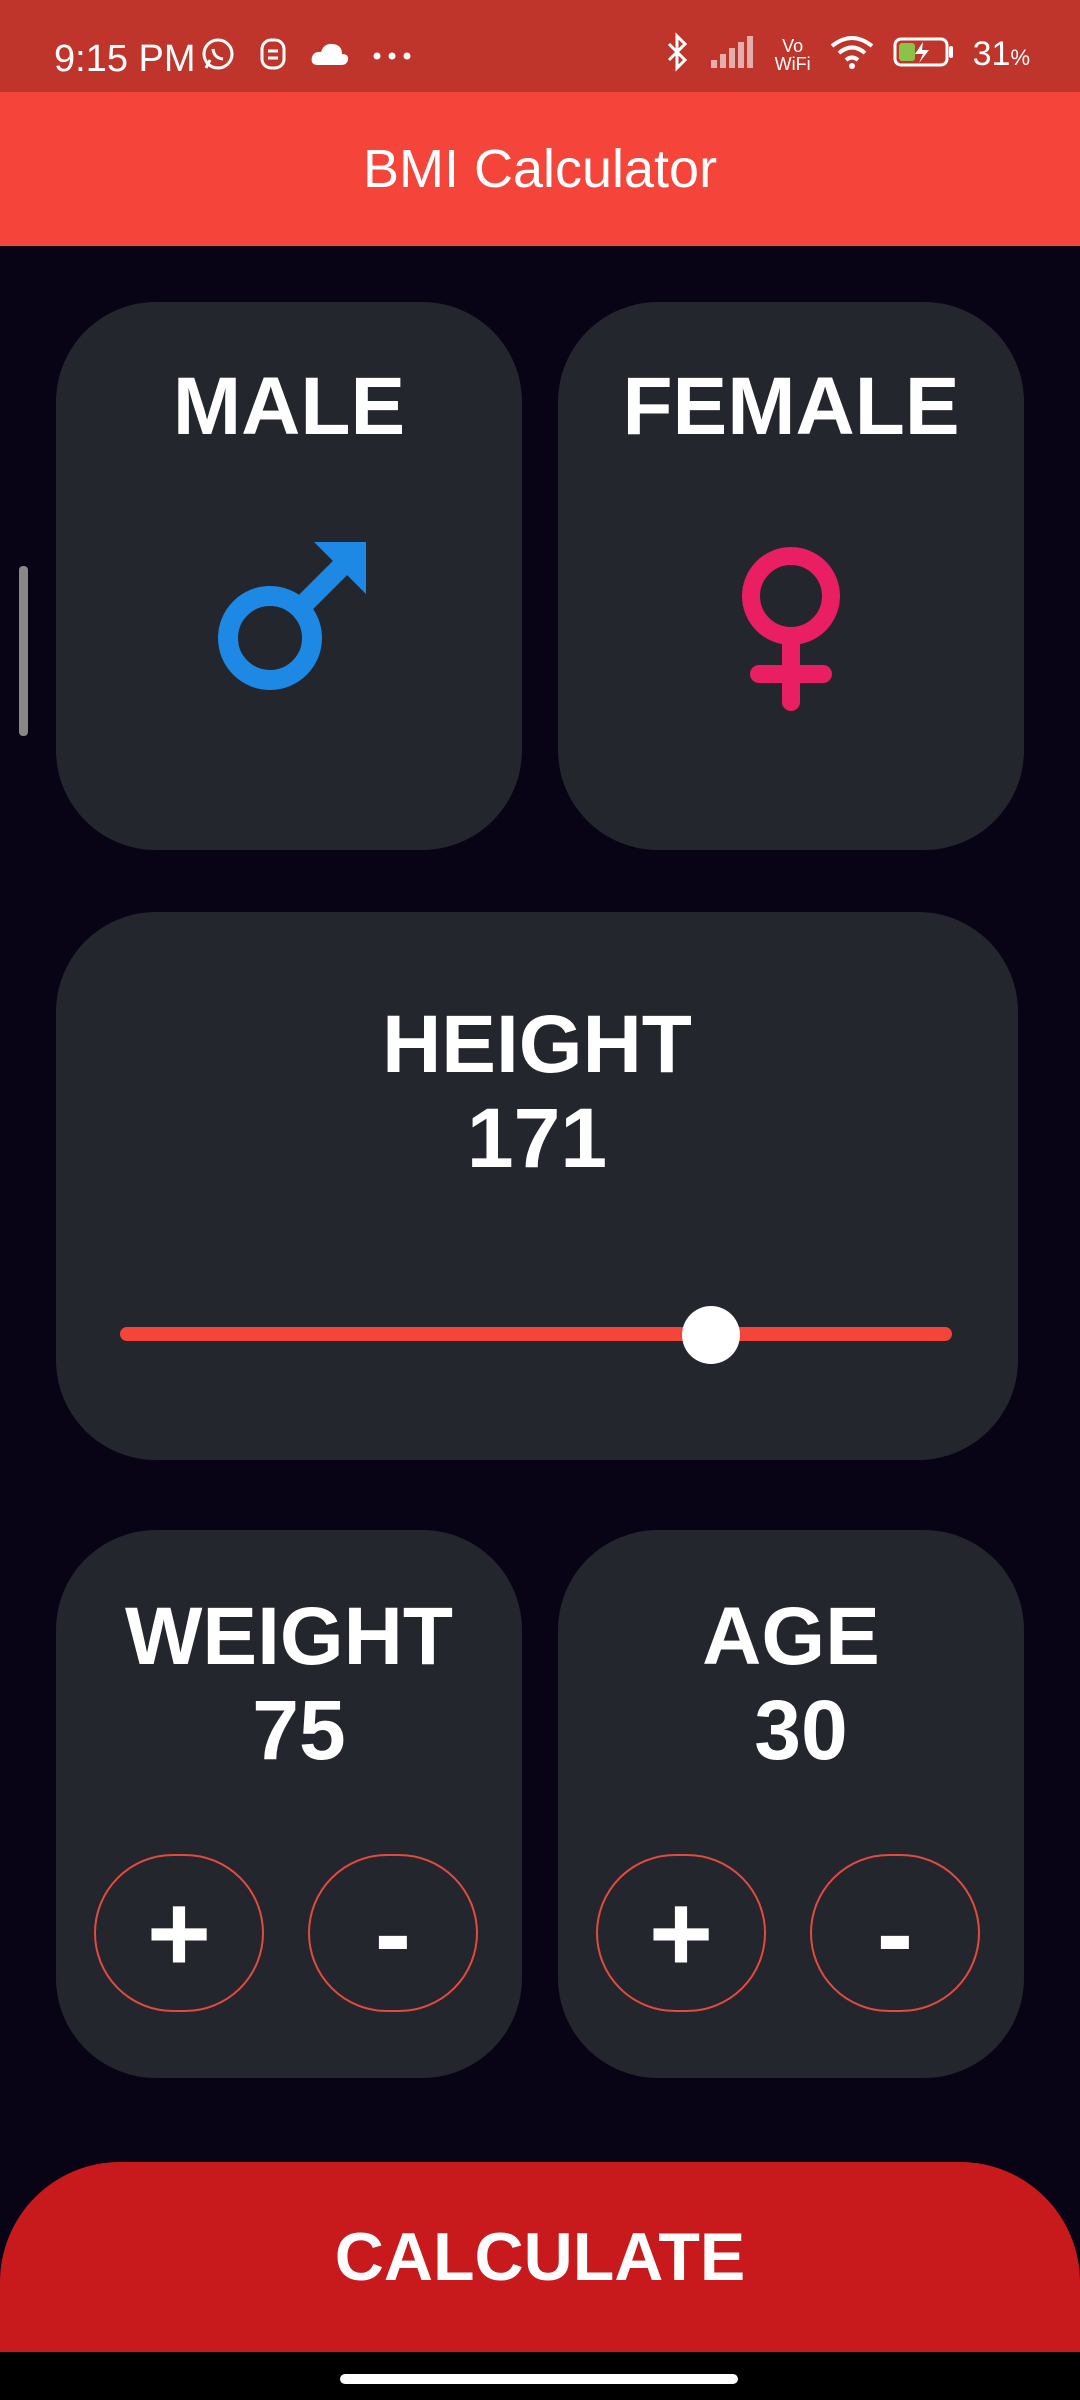 This screenshot has height=2400, width=1080. I want to click on battery-percent: 31%, so click(1001, 54).